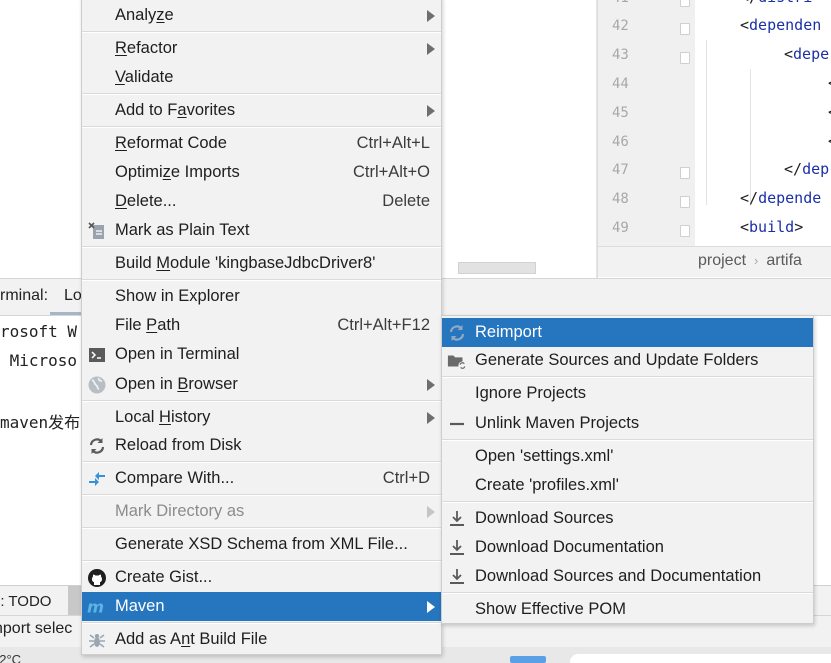 The image size is (831, 663). Describe the element at coordinates (617, 360) in the screenshot. I see `menu-item-label: Generate Sources and Update Folders` at that location.